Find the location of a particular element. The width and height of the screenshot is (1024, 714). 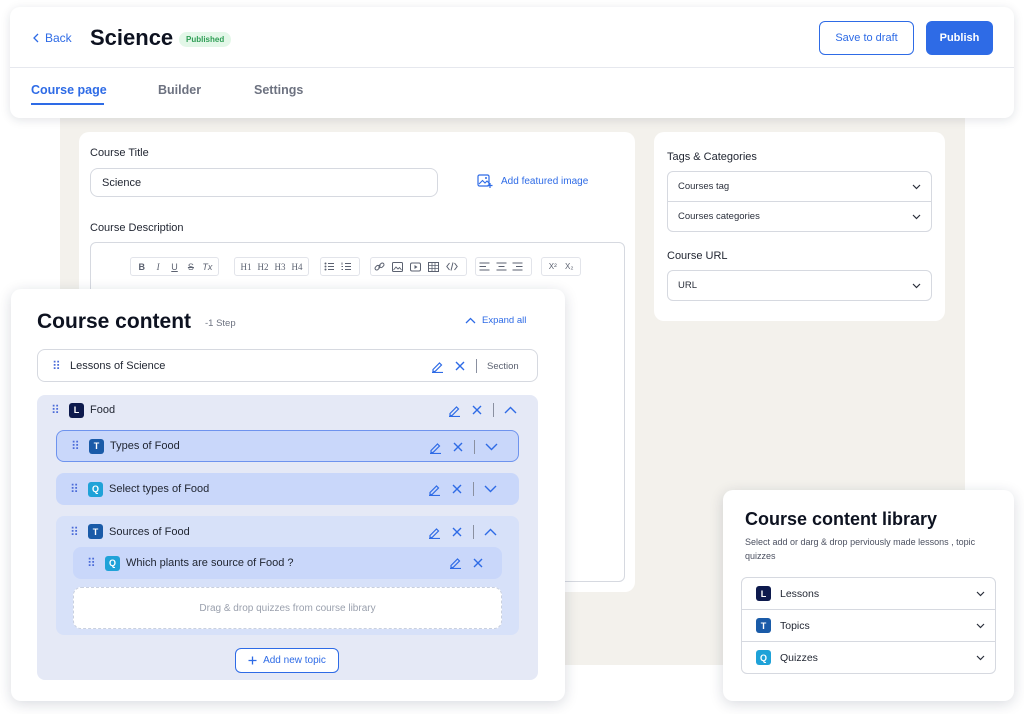

quiz-drop-zone: Drag & drop quizzes from course library is located at coordinates (287, 608).